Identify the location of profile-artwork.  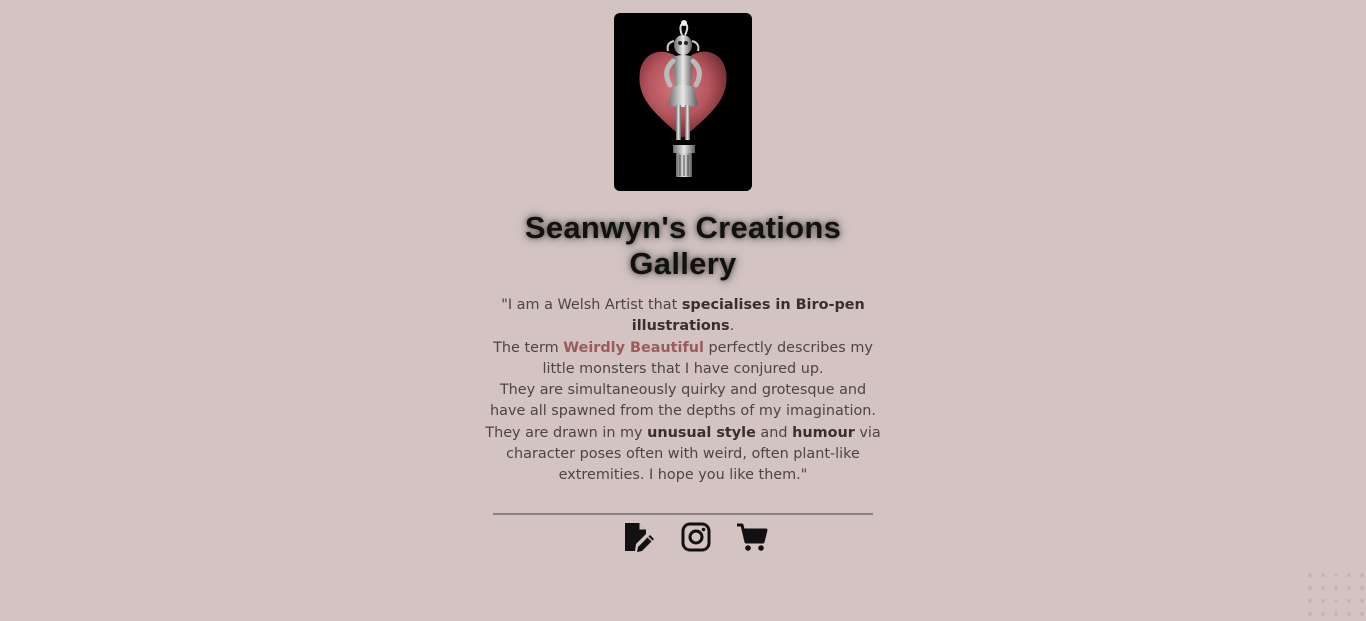
(683, 102).